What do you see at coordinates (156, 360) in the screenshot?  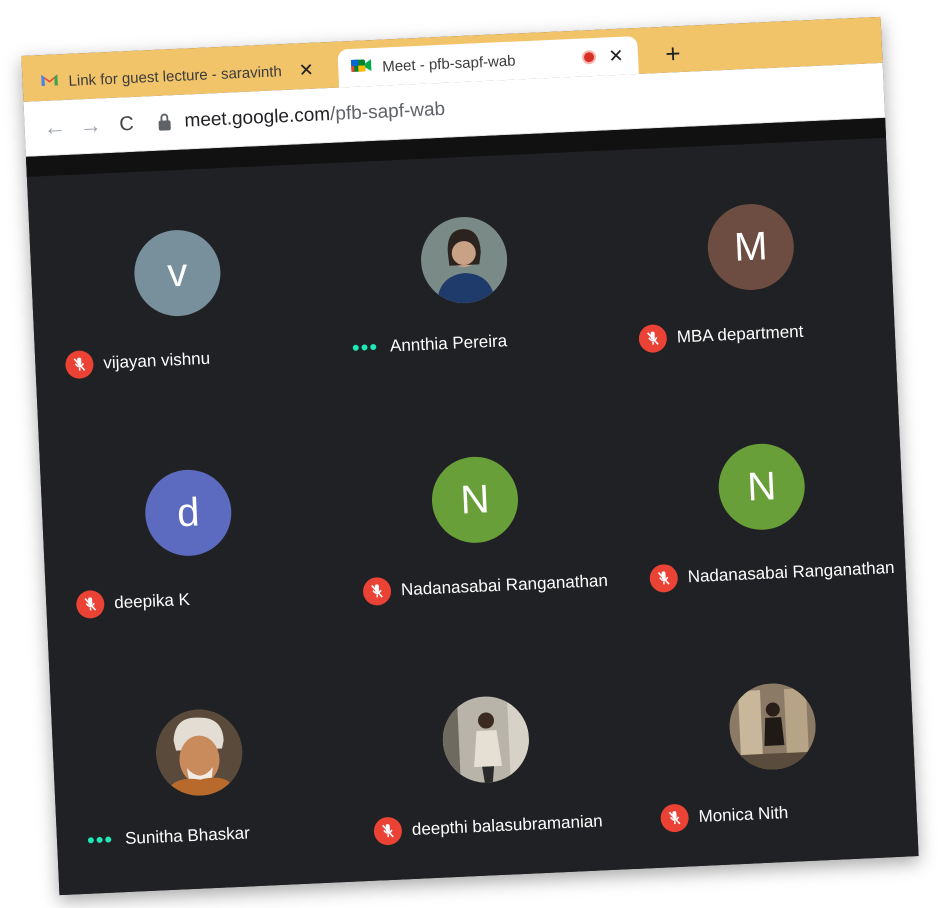 I see `participant-name: vijayan vishnu` at bounding box center [156, 360].